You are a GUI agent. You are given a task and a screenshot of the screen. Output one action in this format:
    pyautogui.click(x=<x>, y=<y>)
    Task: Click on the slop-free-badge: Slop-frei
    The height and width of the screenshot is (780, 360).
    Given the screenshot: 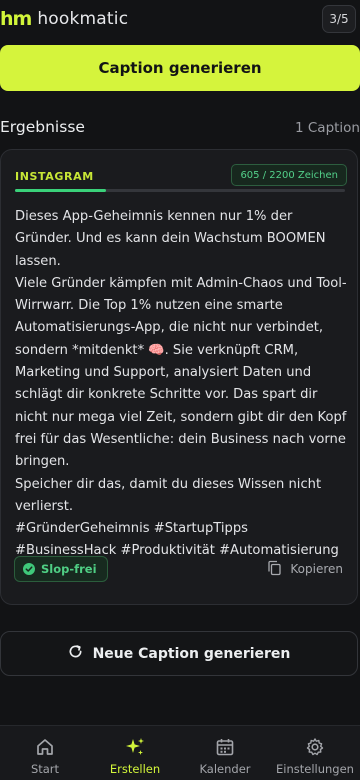 What is the action you would take?
    pyautogui.click(x=61, y=569)
    